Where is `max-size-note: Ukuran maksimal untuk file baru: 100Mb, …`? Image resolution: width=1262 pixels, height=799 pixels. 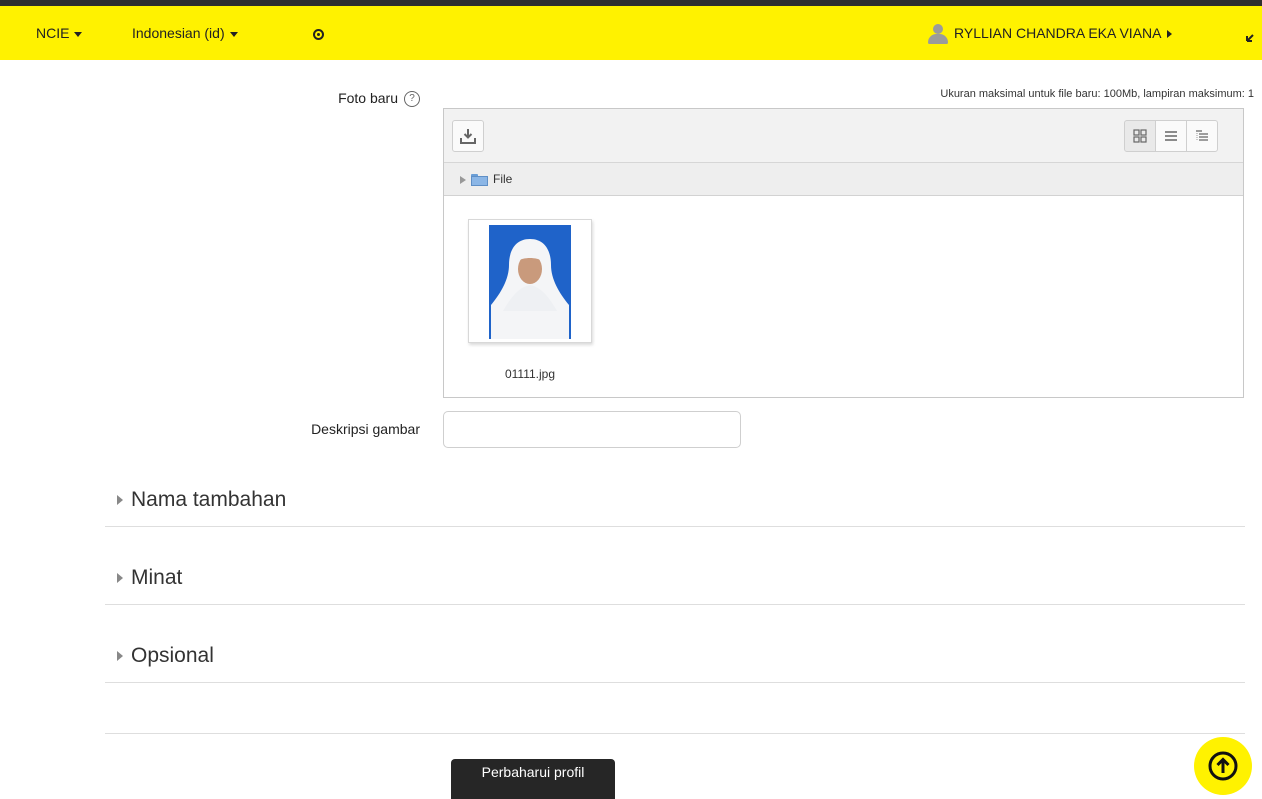
max-size-note: Ukuran maksimal untuk file baru: 100Mb, … is located at coordinates (1097, 94).